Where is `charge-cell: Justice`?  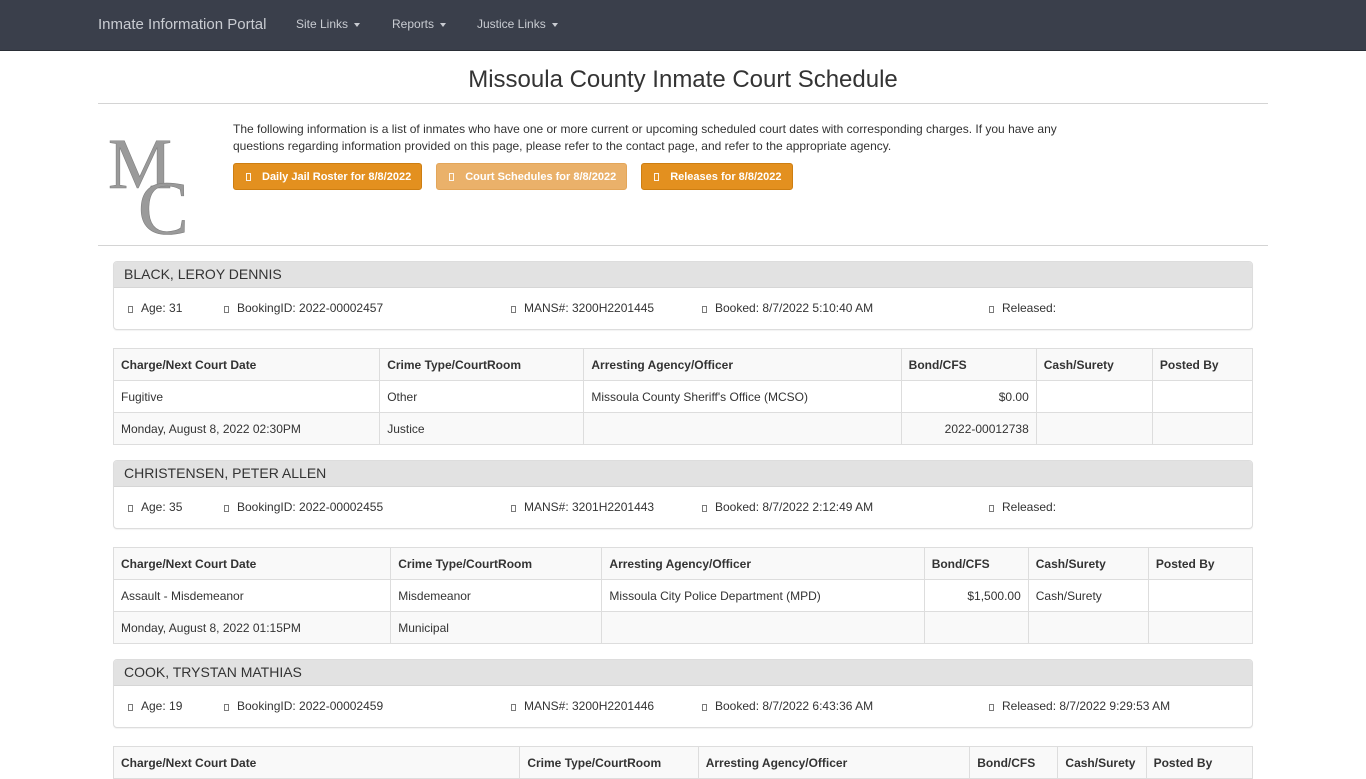
charge-cell: Justice is located at coordinates (482, 428).